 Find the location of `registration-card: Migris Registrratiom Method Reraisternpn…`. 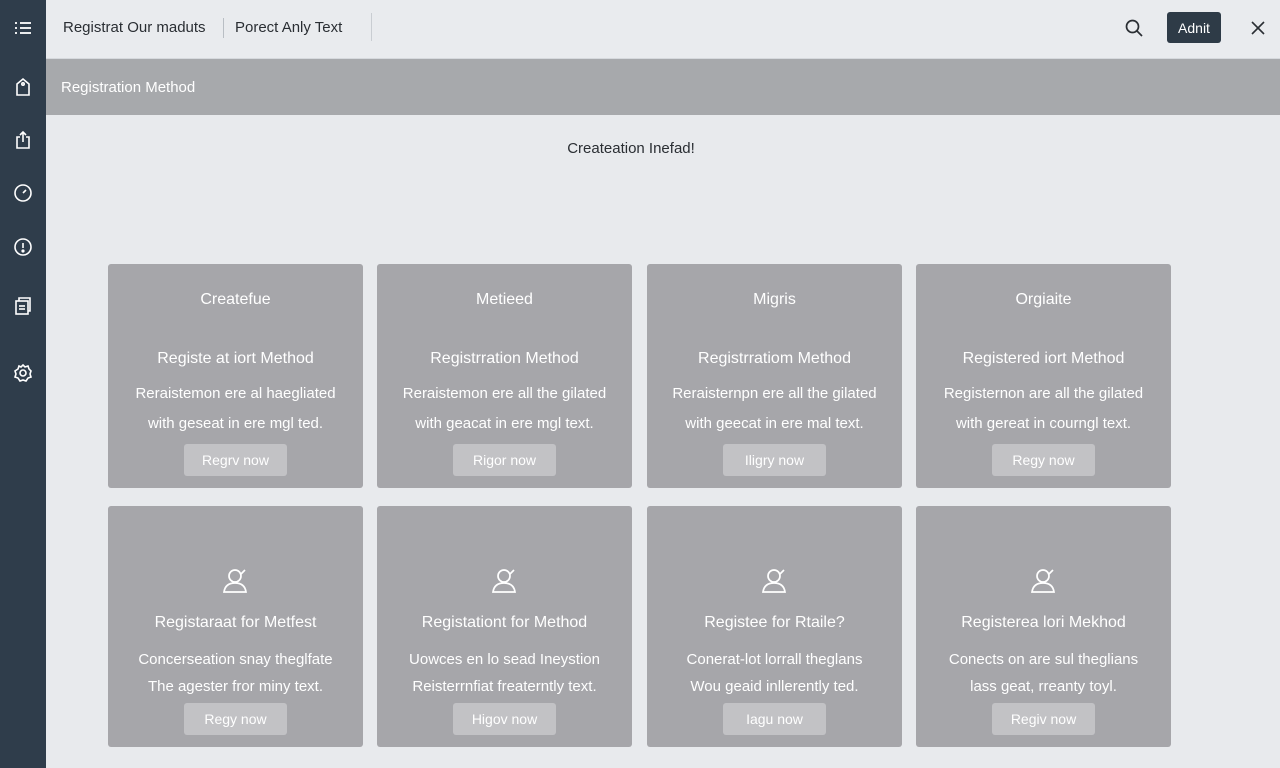

registration-card: Migris Registrratiom Method Reraisternpn… is located at coordinates (774, 376).